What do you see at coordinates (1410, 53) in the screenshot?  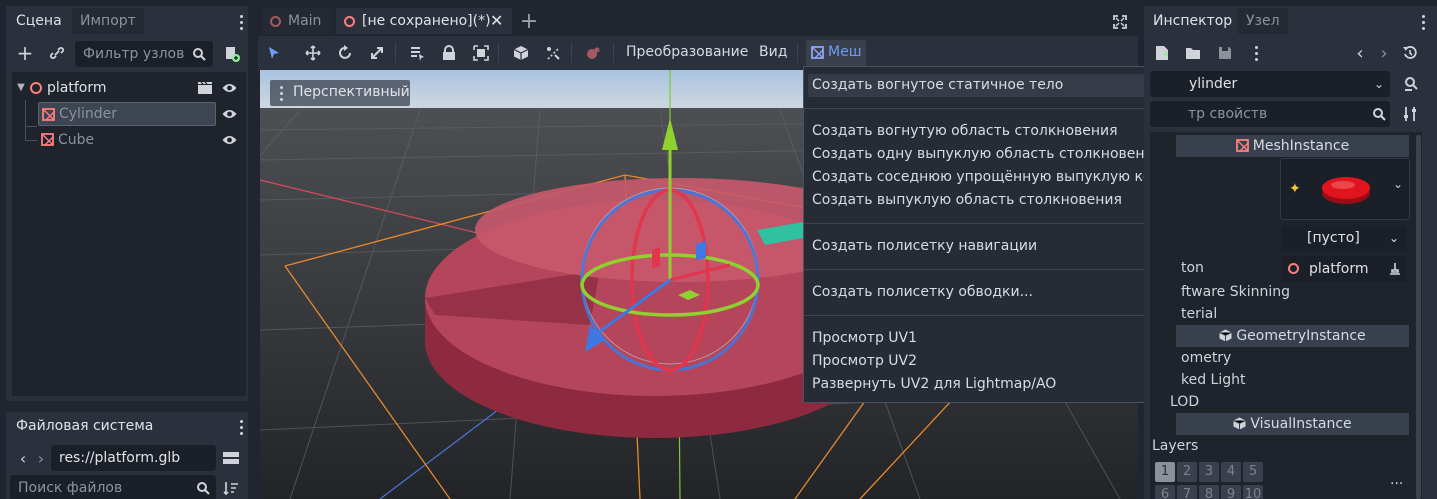 I see `history-icon` at bounding box center [1410, 53].